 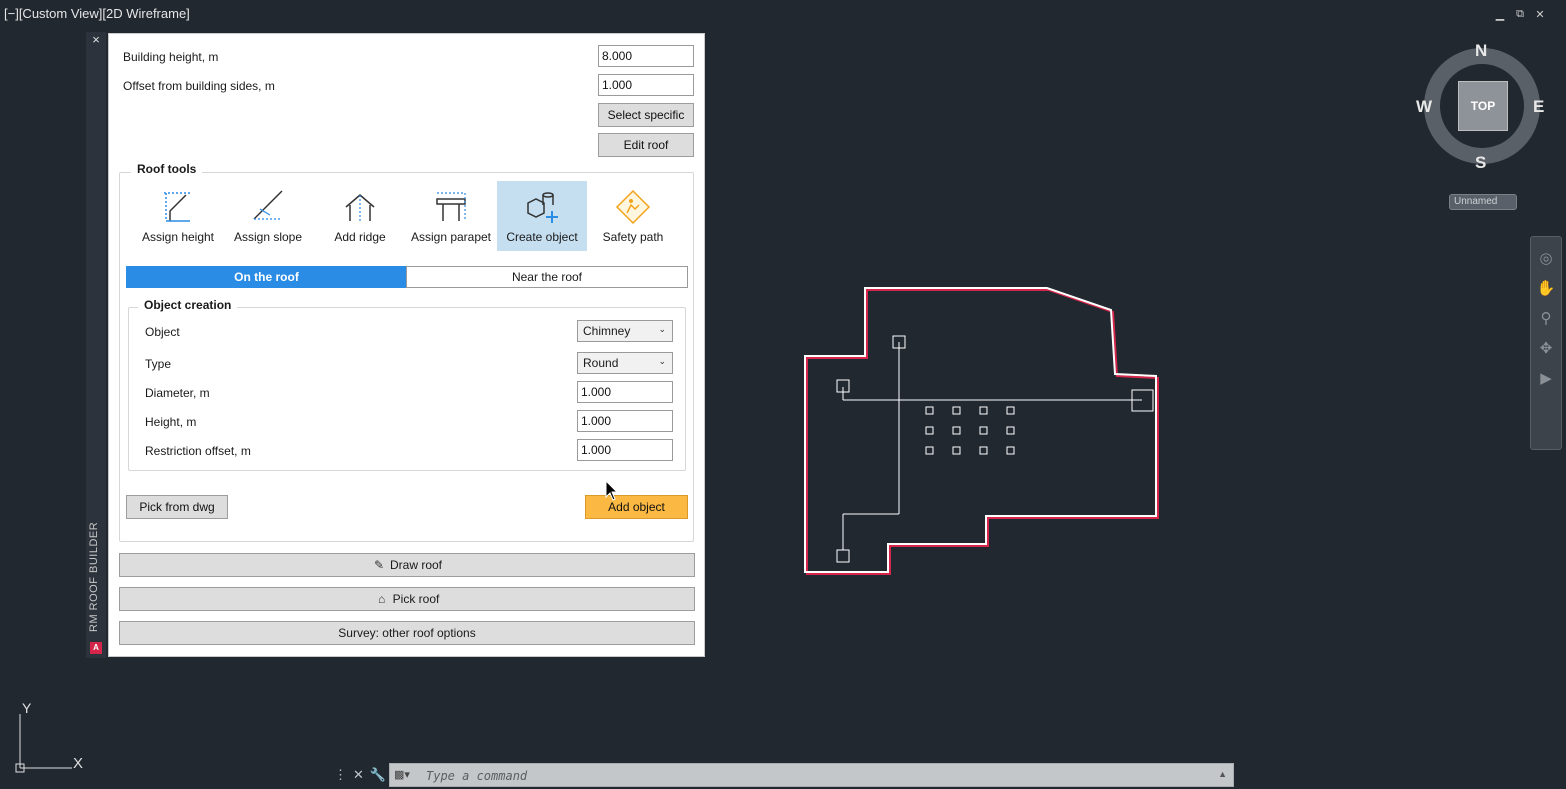 What do you see at coordinates (1546, 258) in the screenshot?
I see `steering-wheel-icon: ◎` at bounding box center [1546, 258].